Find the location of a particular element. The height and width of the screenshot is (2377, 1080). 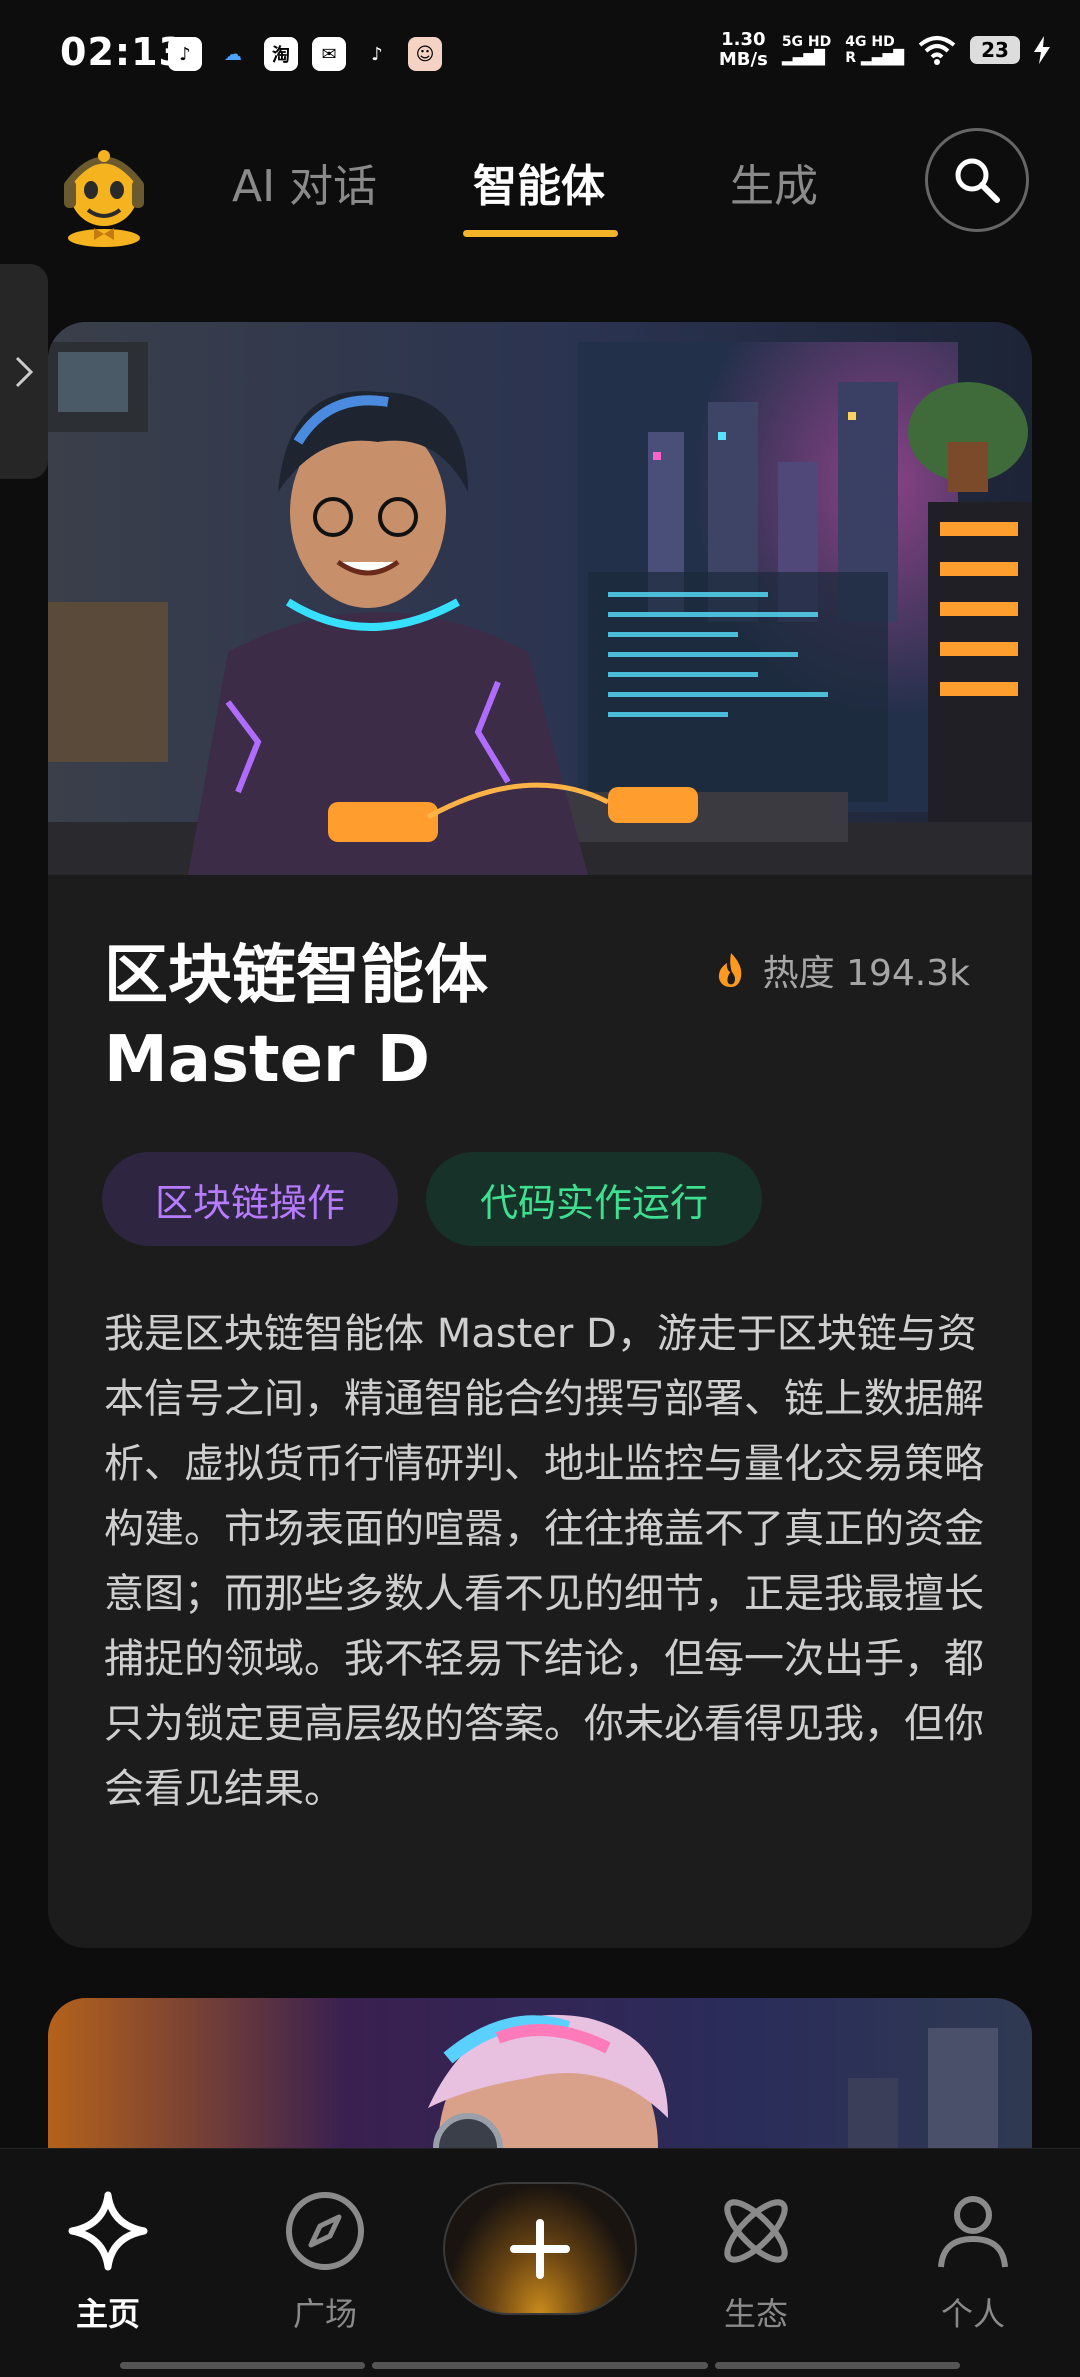

tab-agents: 智能体 is located at coordinates (539, 182).